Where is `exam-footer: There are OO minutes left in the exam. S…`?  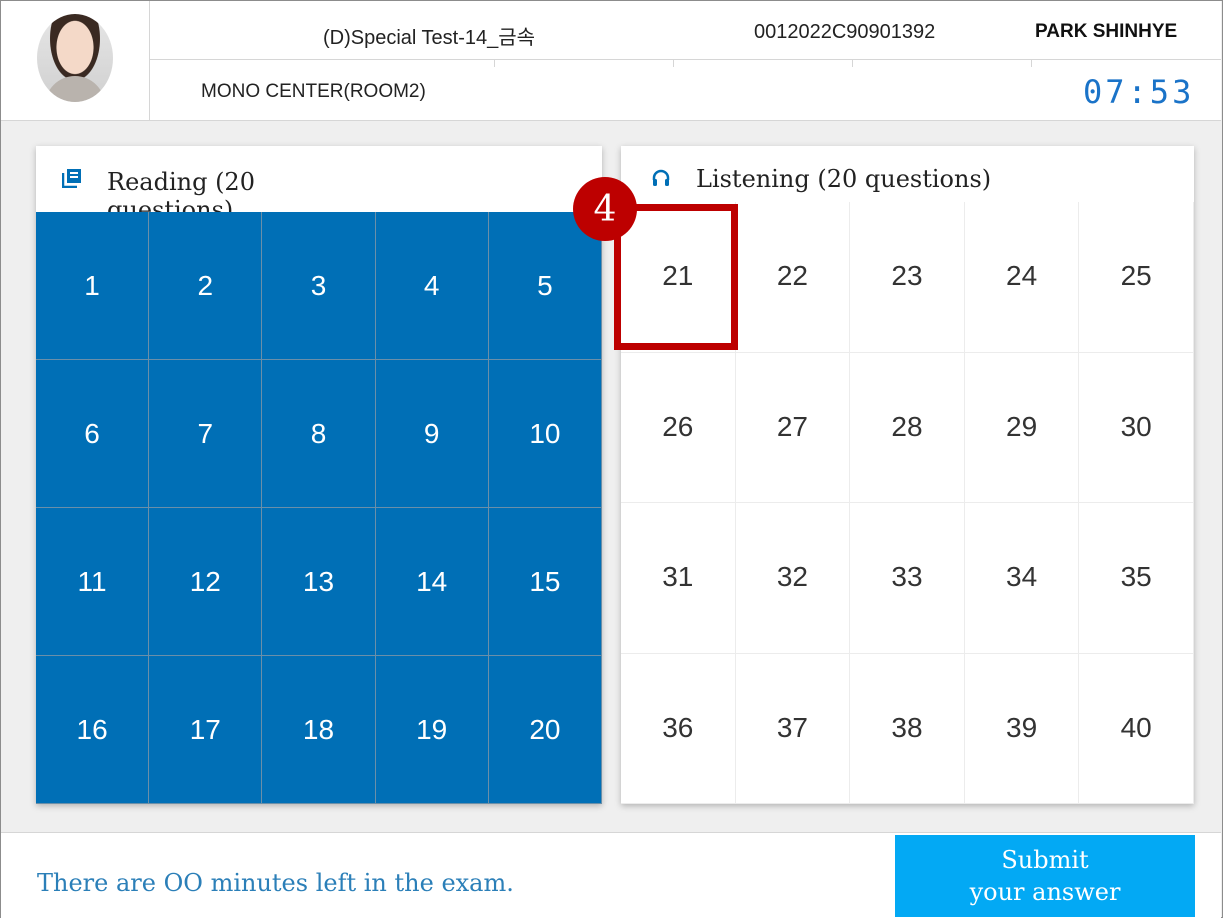
exam-footer: There are OO minutes left in the exam. S… is located at coordinates (611, 875).